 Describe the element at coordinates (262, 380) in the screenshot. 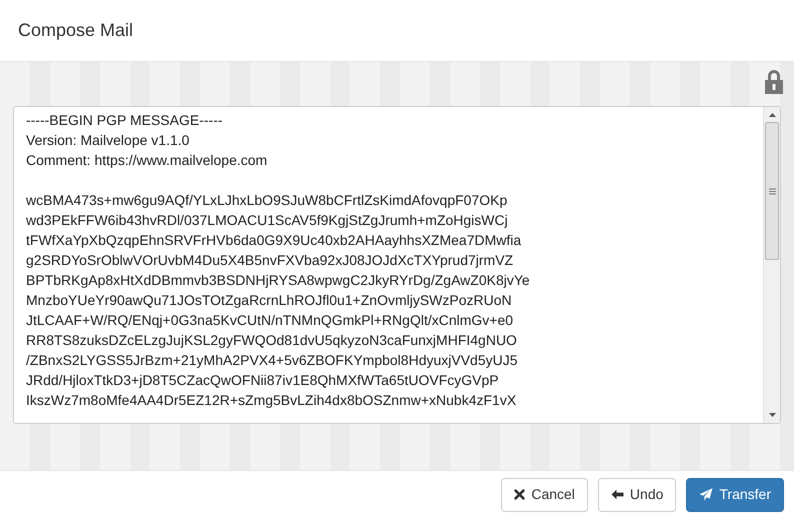

I see `message-line: JRdd/HjloxTtkD3+jD8T5CZacQwOFNii87iv1E8QhMXfWTa65tUOVFcyGVpP` at that location.